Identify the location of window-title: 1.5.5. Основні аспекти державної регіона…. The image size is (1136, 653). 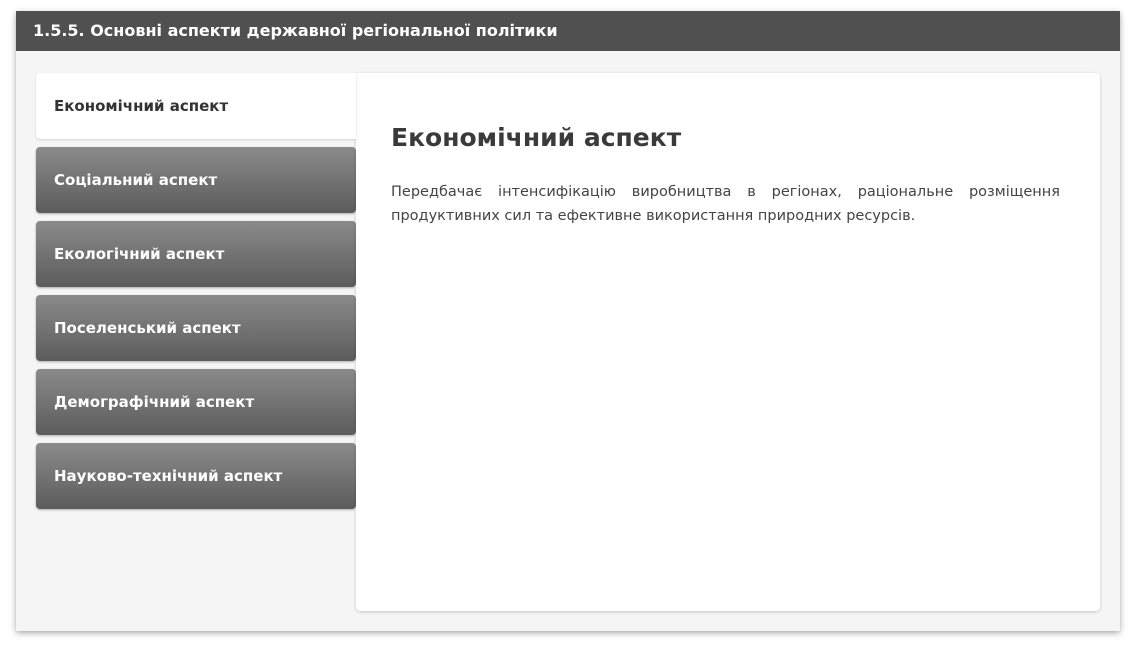
(568, 31).